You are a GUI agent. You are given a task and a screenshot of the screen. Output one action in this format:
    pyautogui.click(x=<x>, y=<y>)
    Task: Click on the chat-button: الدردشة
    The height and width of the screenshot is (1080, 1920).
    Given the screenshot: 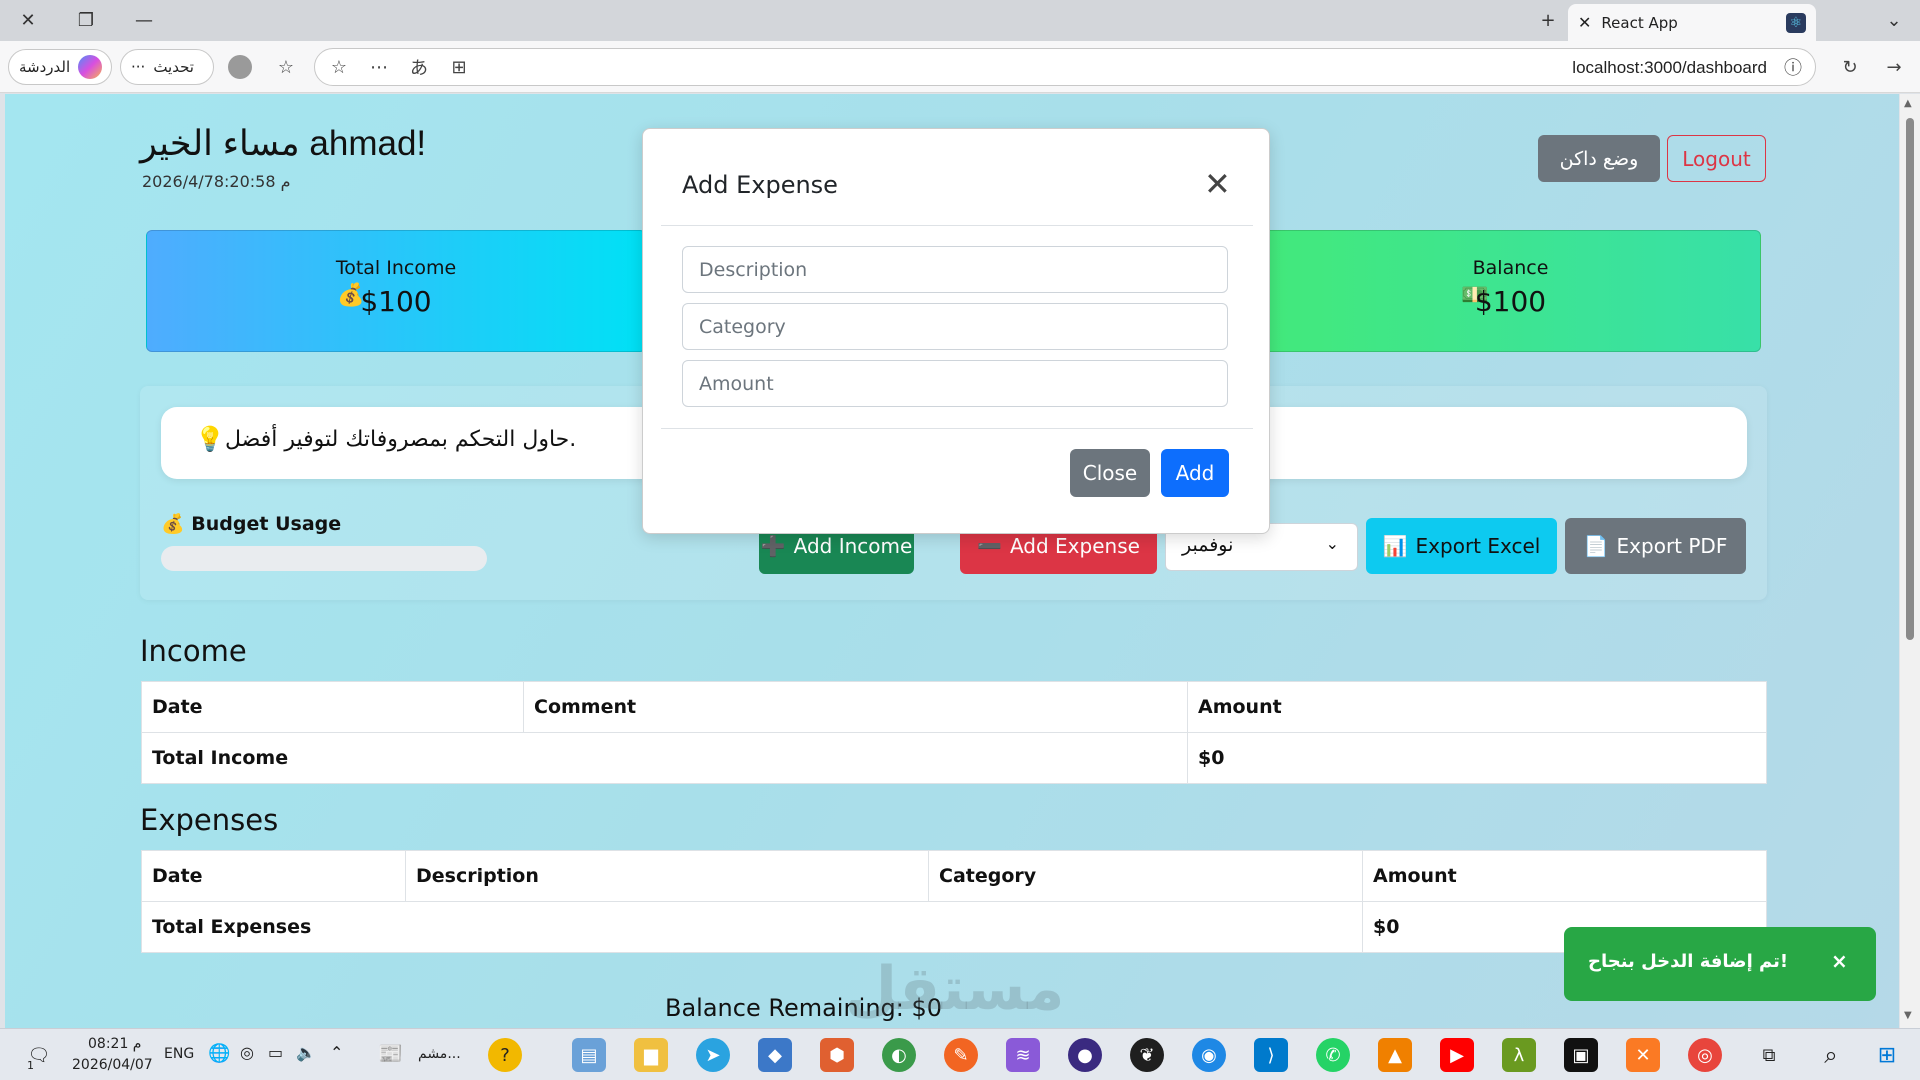 What is the action you would take?
    pyautogui.click(x=60, y=67)
    